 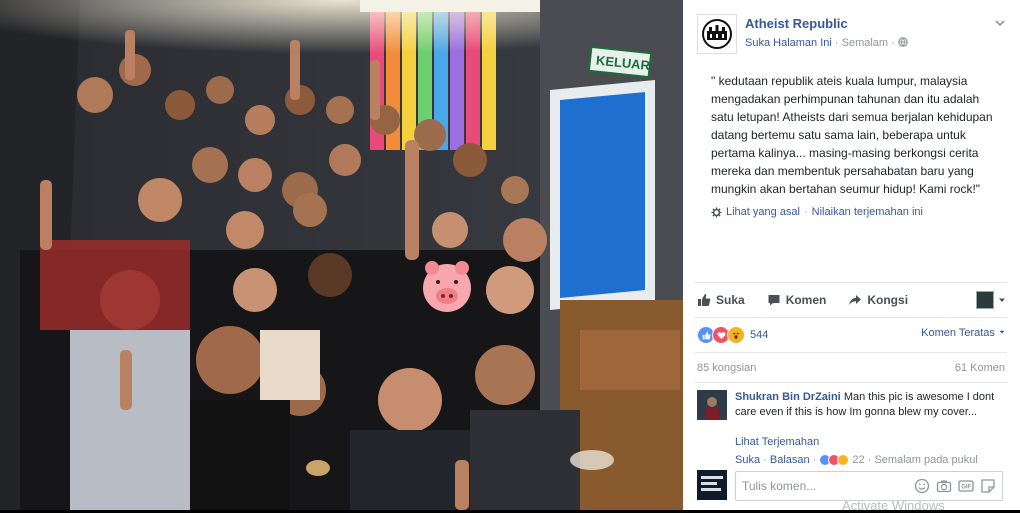 I want to click on emoji-icon, so click(x=922, y=486).